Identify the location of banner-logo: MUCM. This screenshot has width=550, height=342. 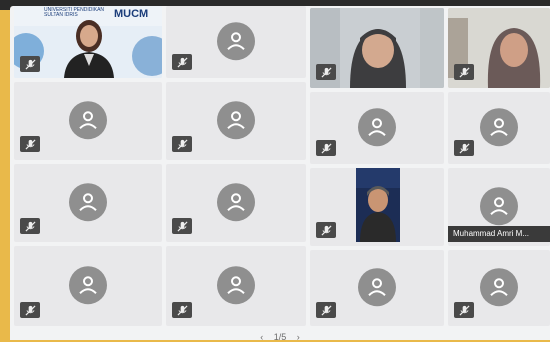
(131, 14).